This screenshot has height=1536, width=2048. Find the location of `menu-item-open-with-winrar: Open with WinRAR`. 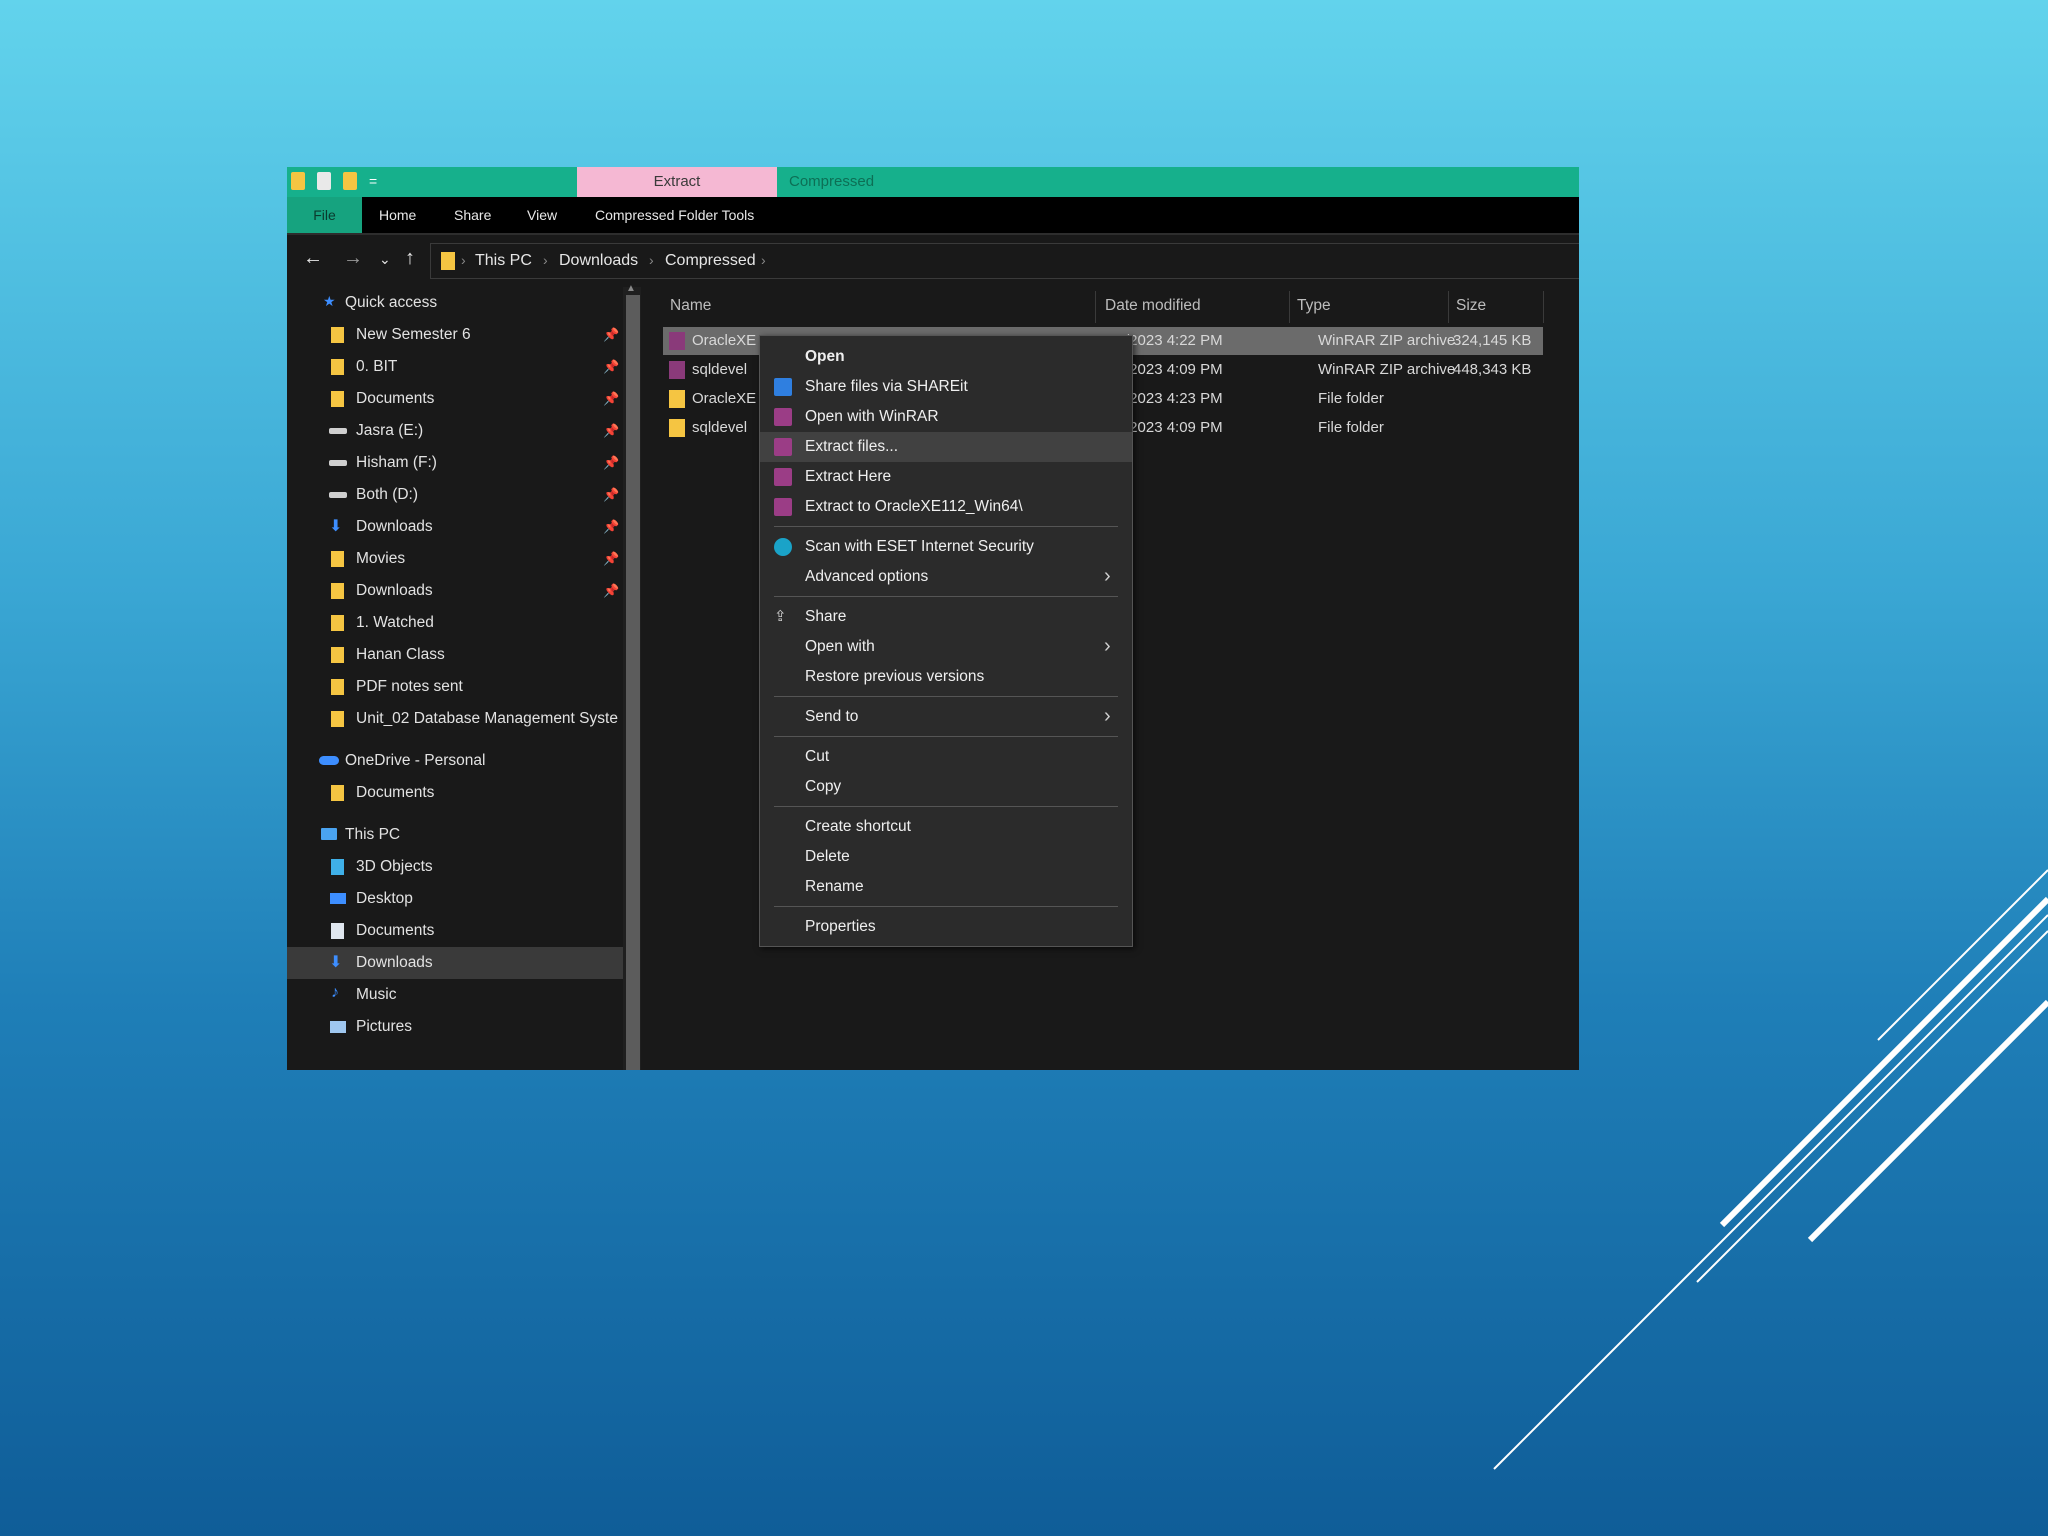

menu-item-open-with-winrar: Open with WinRAR is located at coordinates (946, 417).